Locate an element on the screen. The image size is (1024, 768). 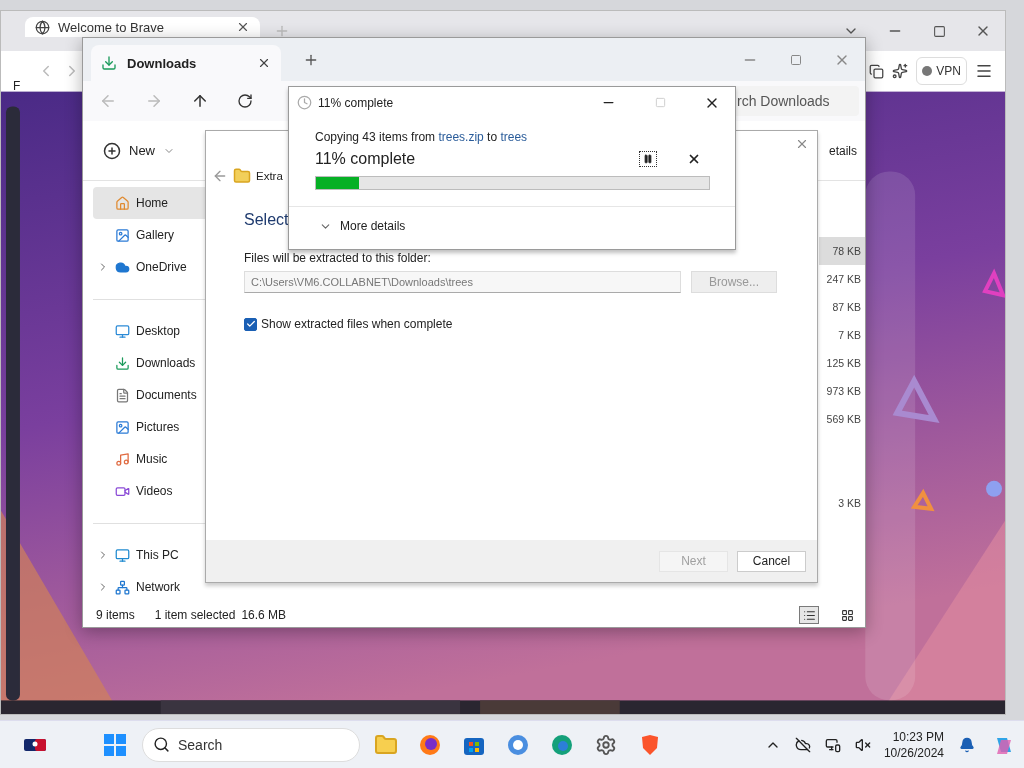
dialog-title: 11% complete is located at coordinates (356, 102).